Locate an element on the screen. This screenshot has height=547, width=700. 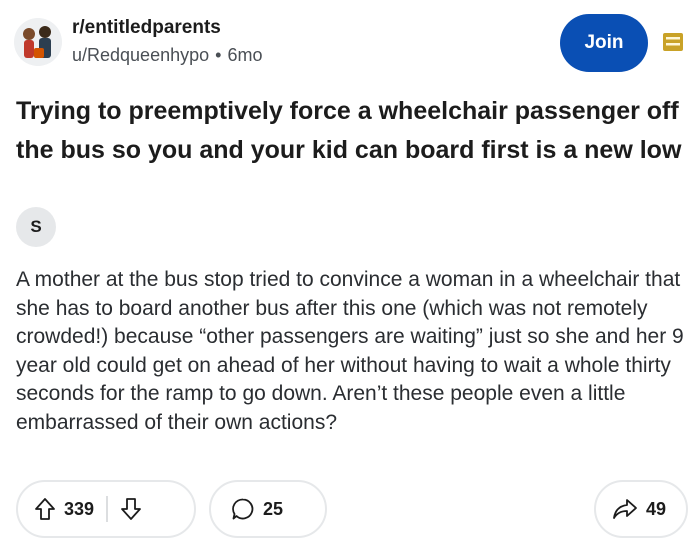
avatar-illustration-icon is located at coordinates (38, 42).